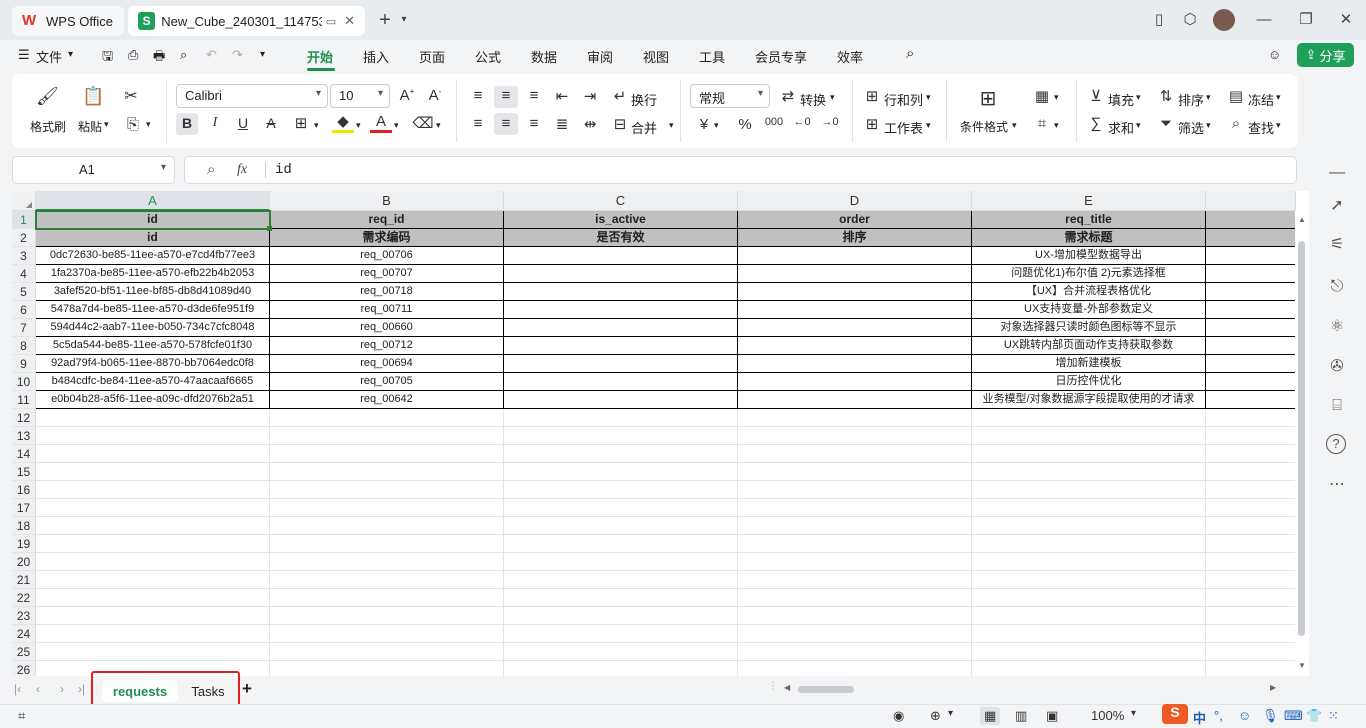 This screenshot has height=728, width=1366. What do you see at coordinates (24, 238) in the screenshot?
I see `row-header: 2` at bounding box center [24, 238].